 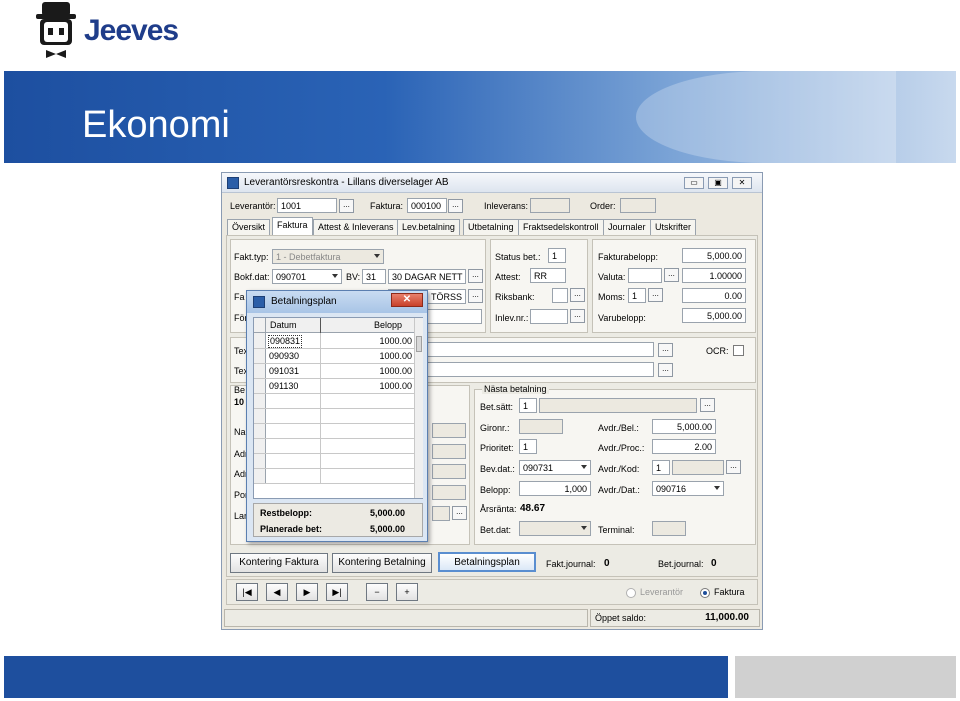 What do you see at coordinates (698, 467) in the screenshot?
I see `avdr-kod-text-field` at bounding box center [698, 467].